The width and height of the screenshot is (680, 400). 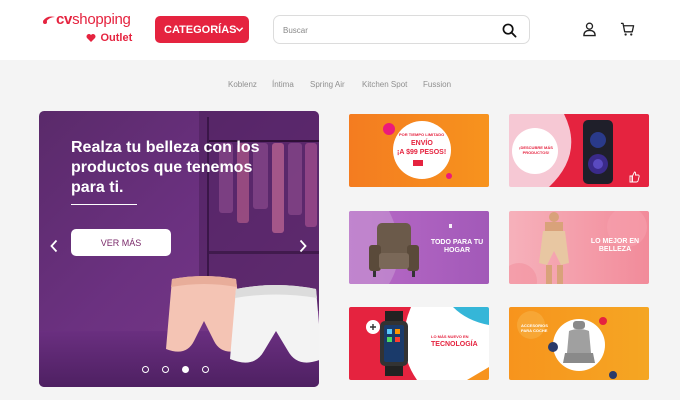 What do you see at coordinates (536, 150) in the screenshot?
I see `tile-descubre-text: ¡DESCUBRE MÁS PRODUCTOS!` at bounding box center [536, 150].